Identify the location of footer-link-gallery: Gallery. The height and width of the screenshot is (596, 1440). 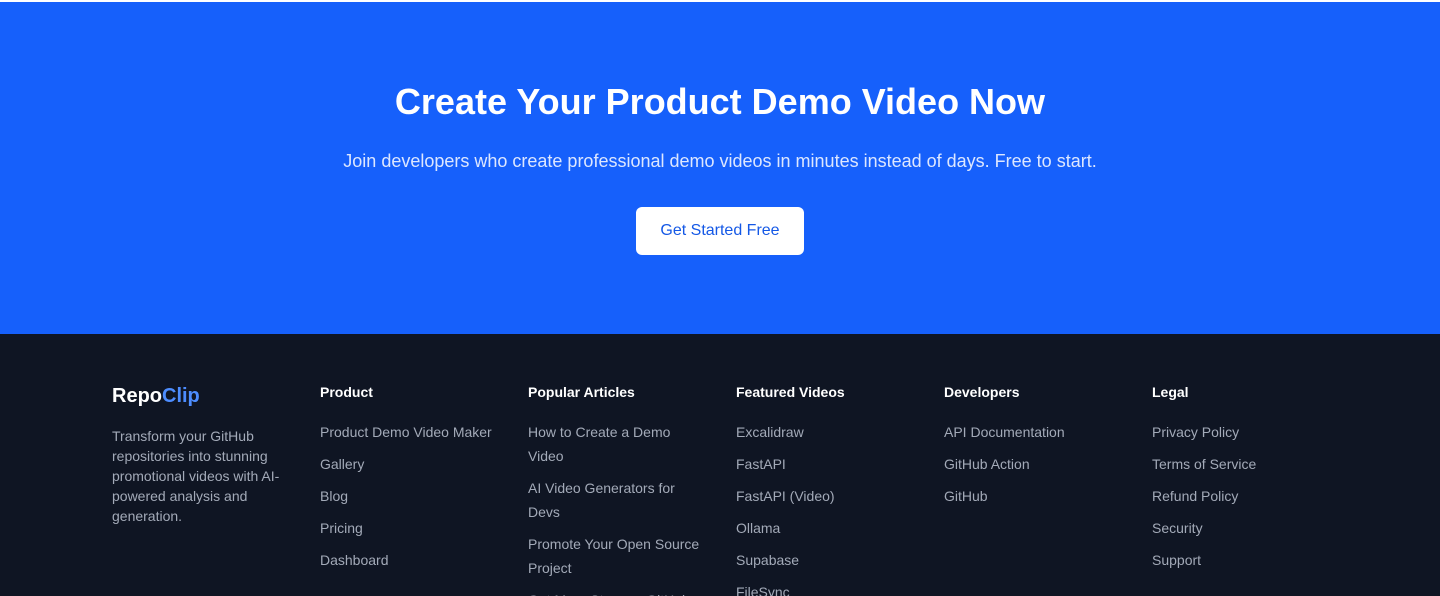
(415, 464).